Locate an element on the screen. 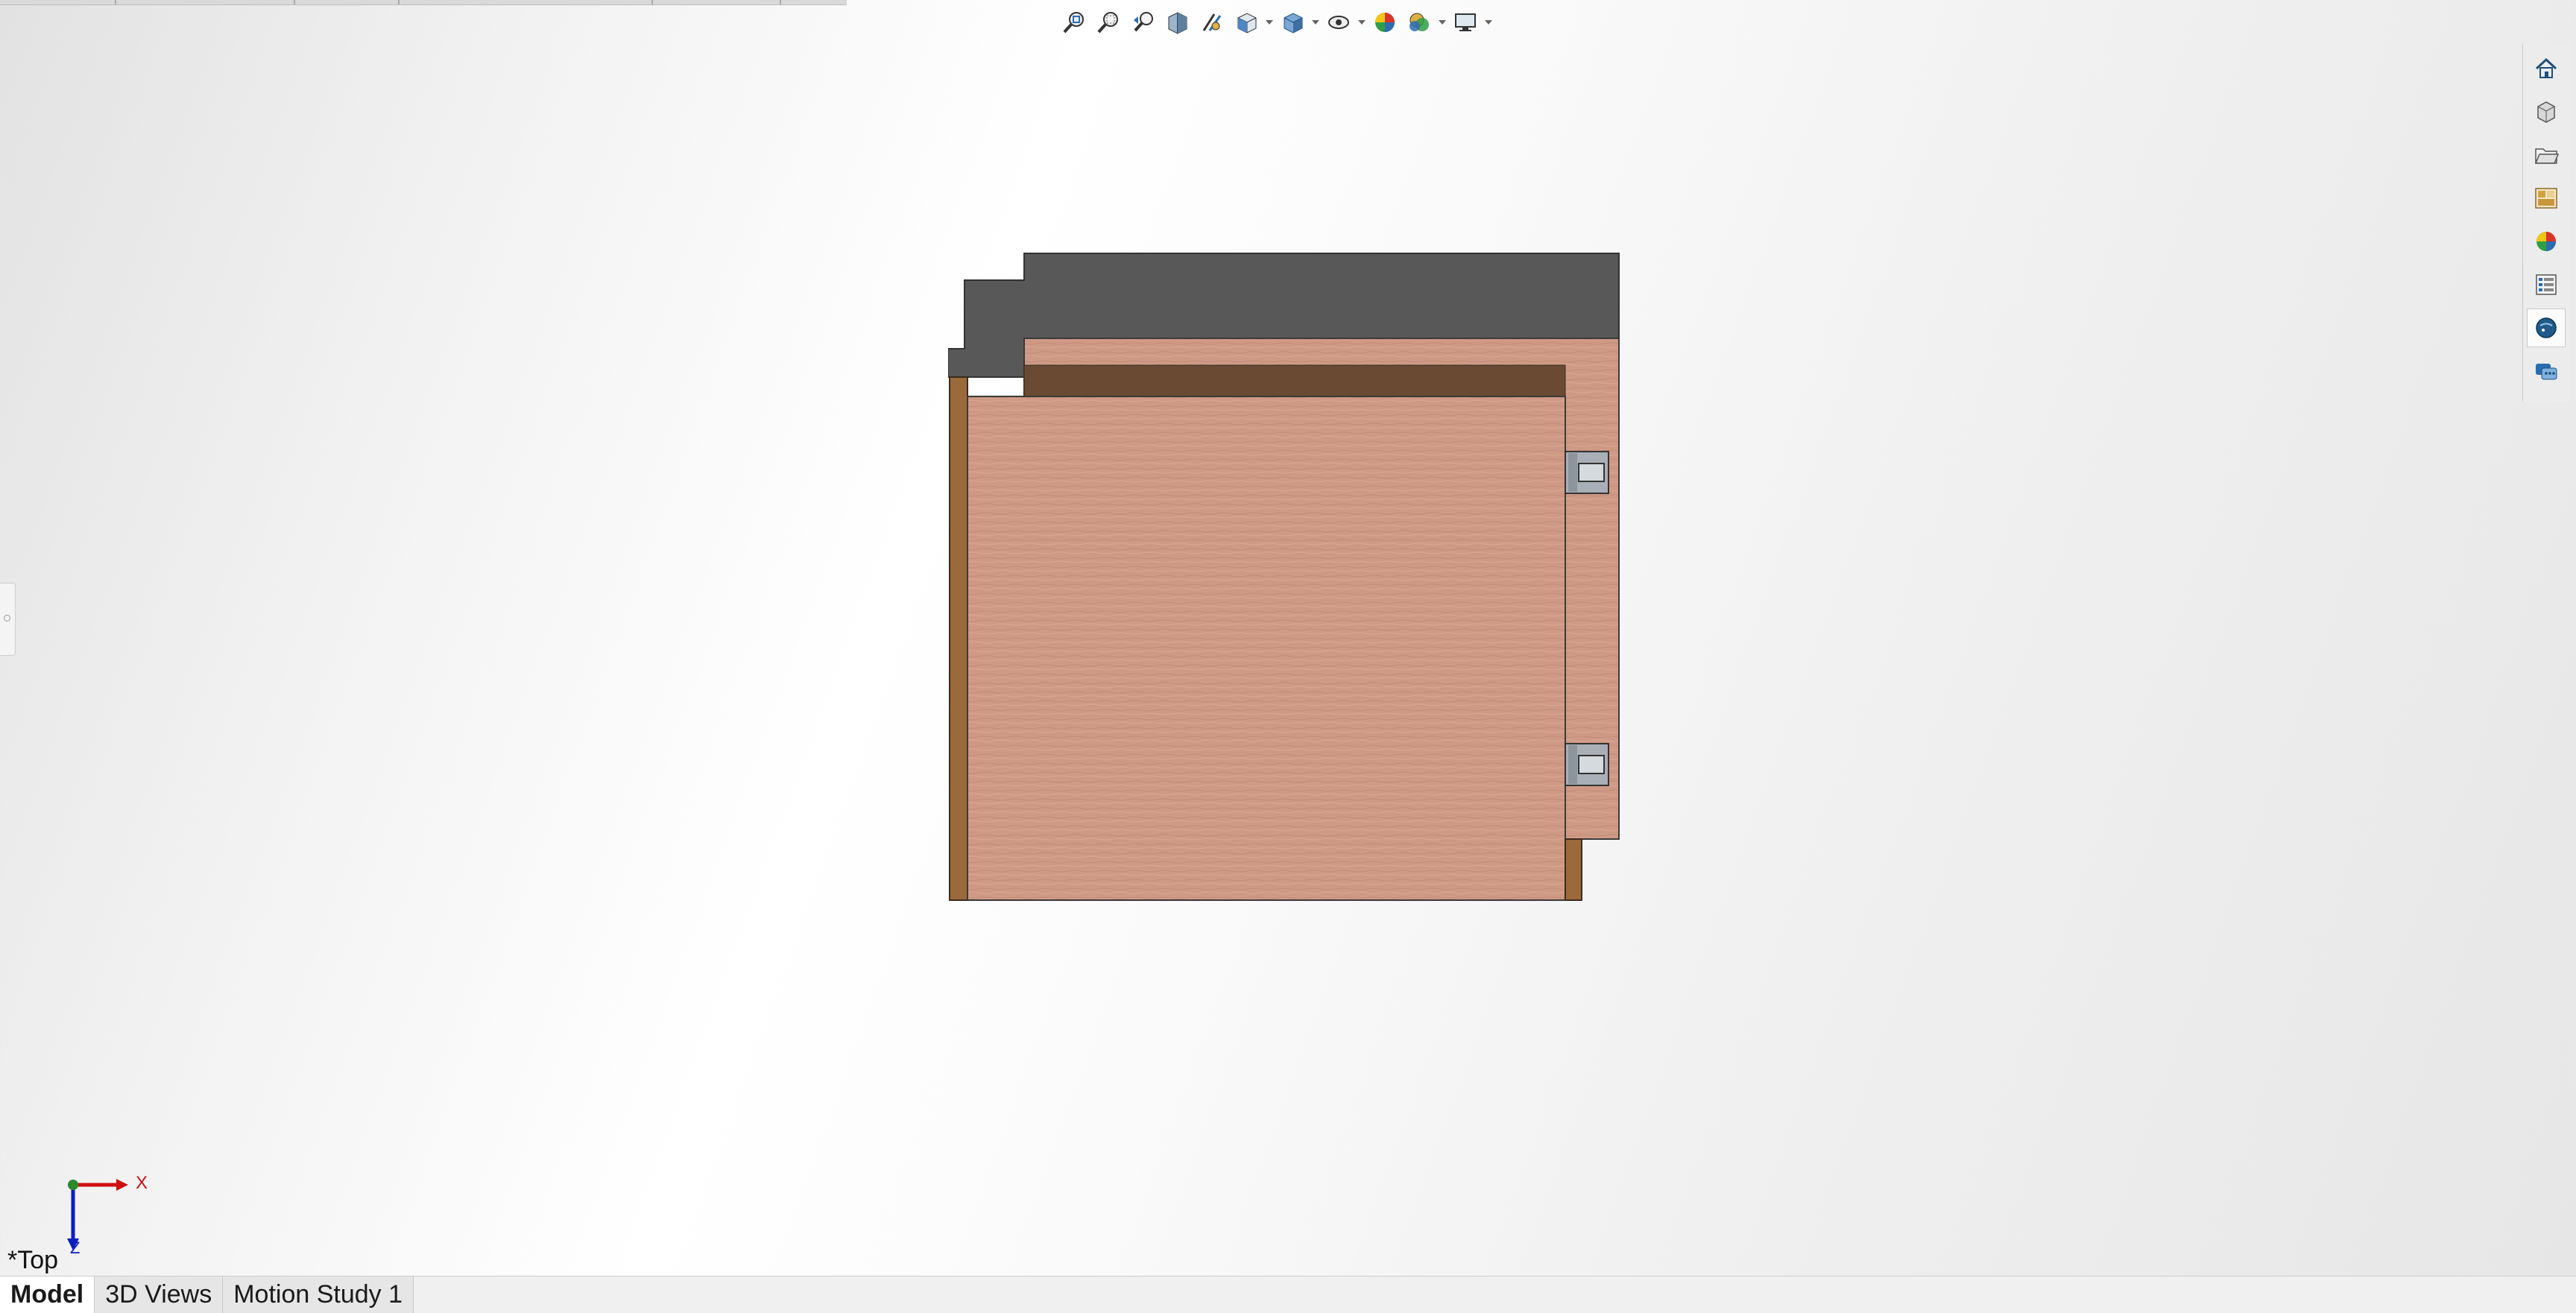  edit-appearance-icon is located at coordinates (1384, 22).